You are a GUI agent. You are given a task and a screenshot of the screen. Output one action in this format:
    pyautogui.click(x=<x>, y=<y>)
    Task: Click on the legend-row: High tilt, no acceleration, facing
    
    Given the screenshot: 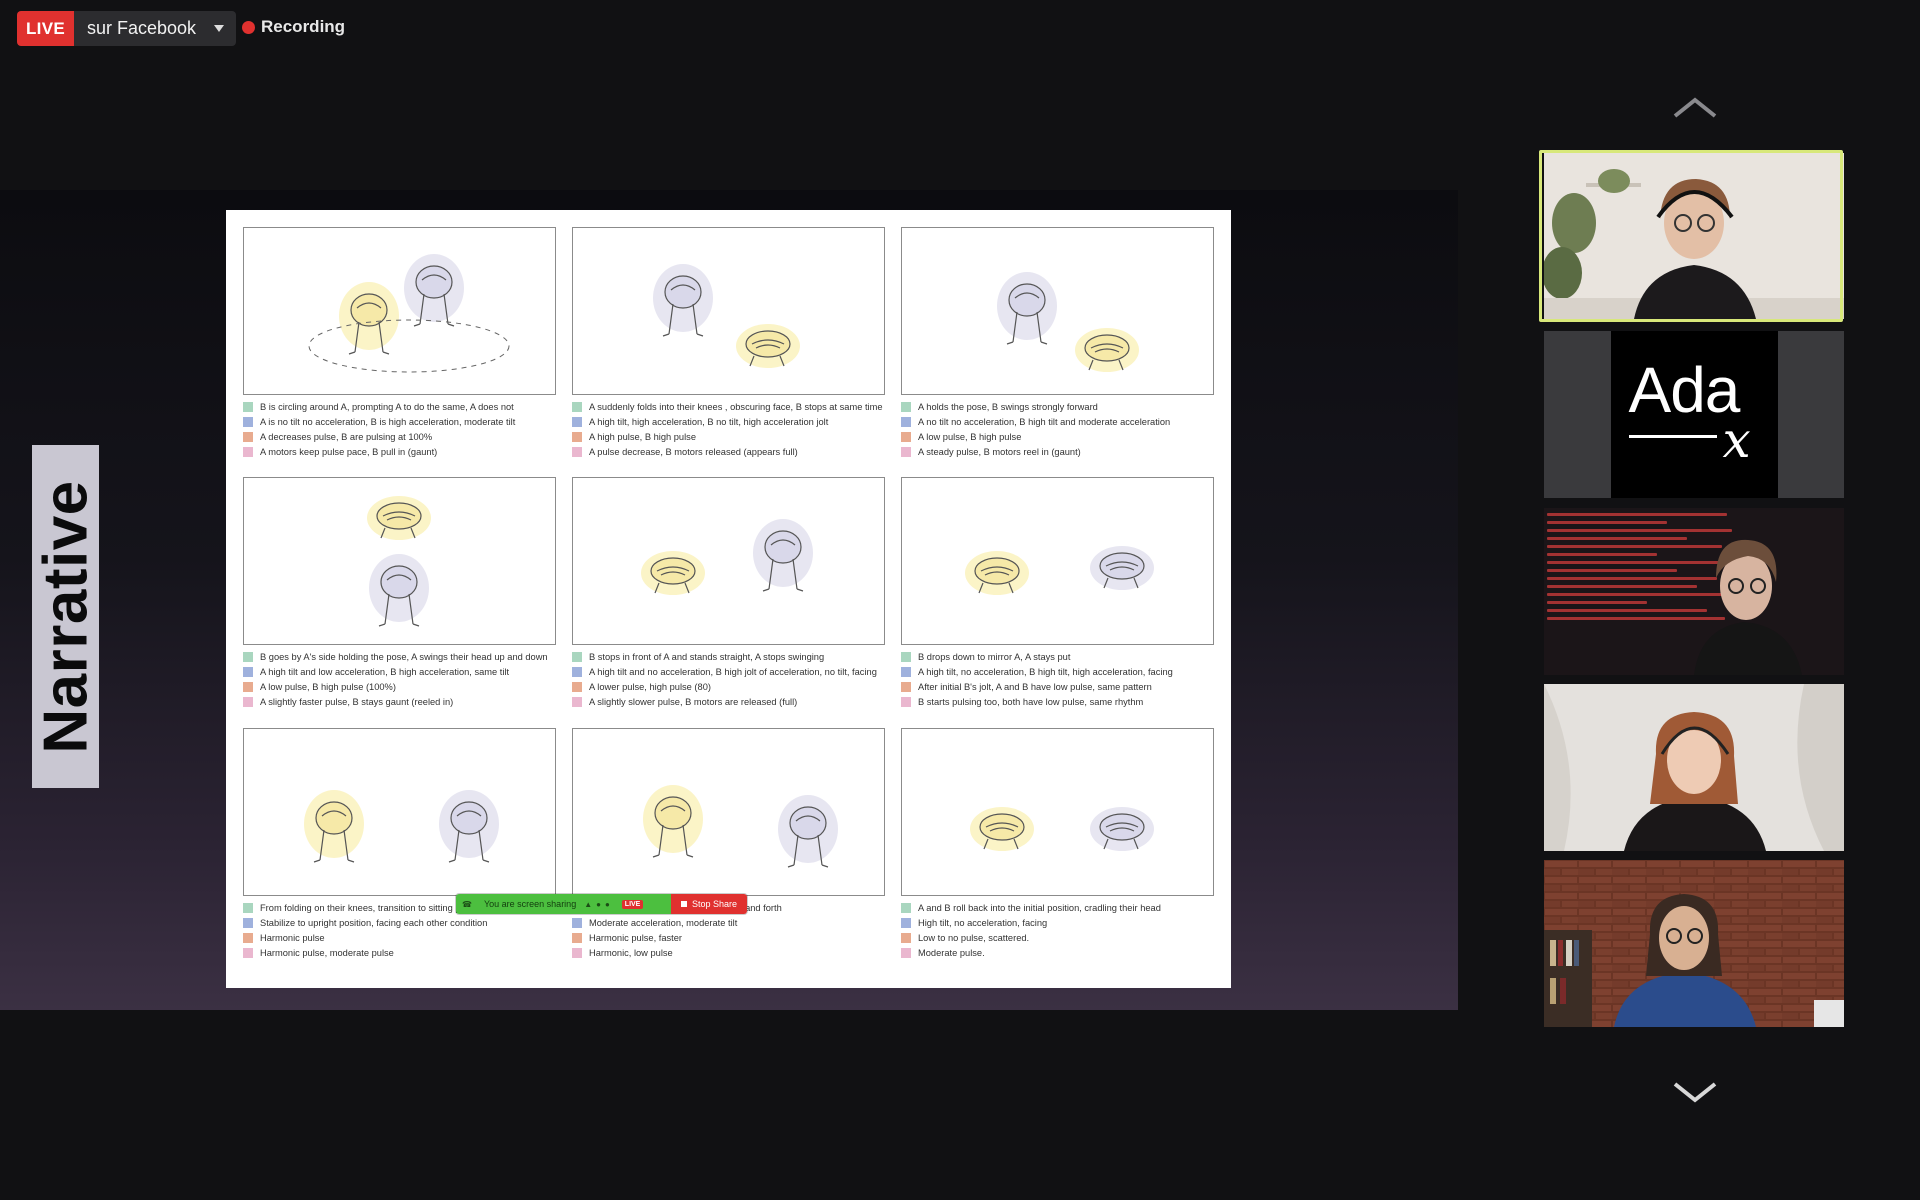 What is the action you would take?
    pyautogui.click(x=1058, y=922)
    